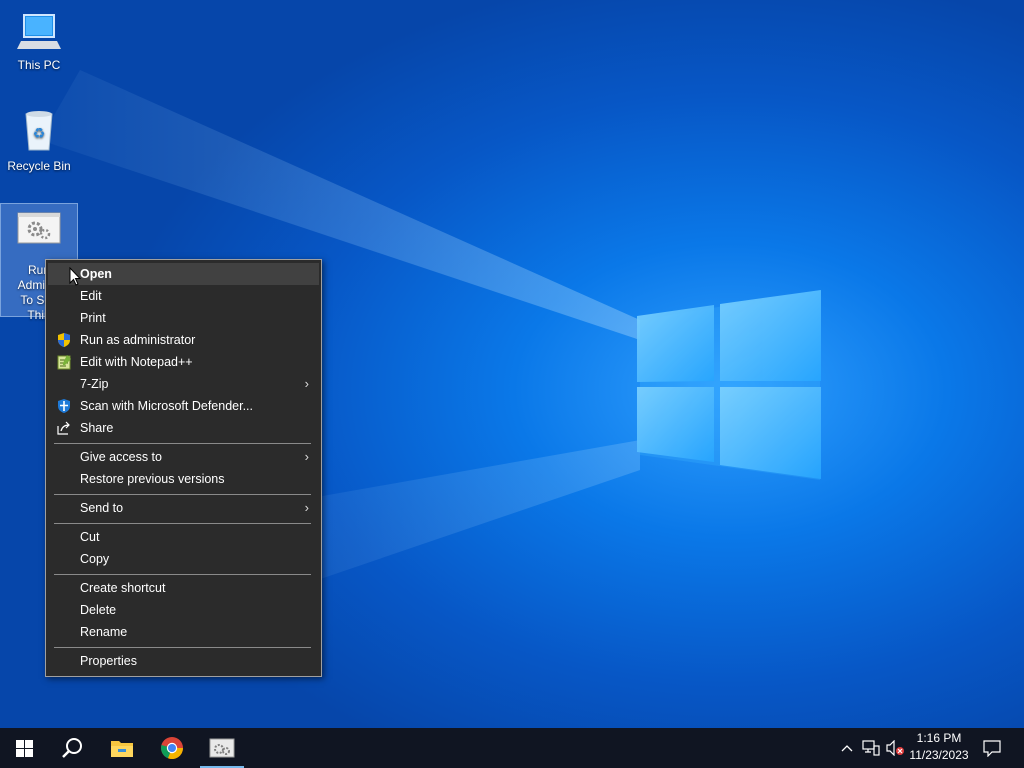 The image size is (1024, 768). Describe the element at coordinates (183, 479) in the screenshot. I see `menu-item-restore-previous-versions: Restore previous versions` at that location.